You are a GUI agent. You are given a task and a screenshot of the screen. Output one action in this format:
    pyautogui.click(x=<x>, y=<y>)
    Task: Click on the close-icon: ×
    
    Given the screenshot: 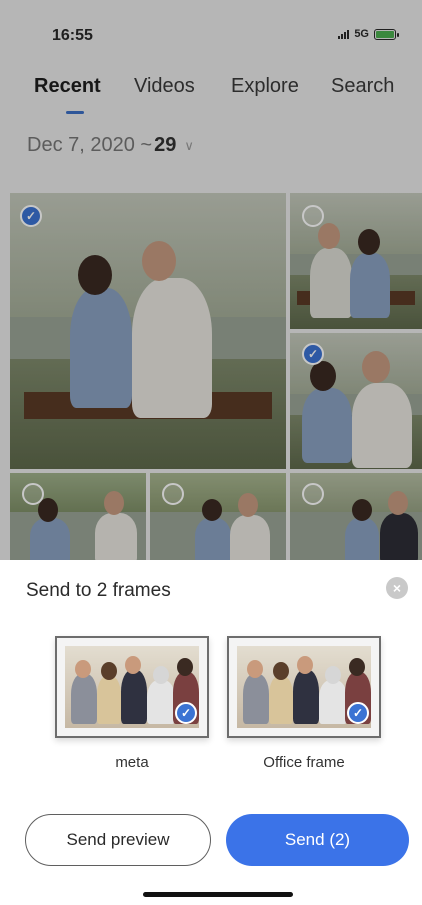 What is the action you would take?
    pyautogui.click(x=397, y=588)
    